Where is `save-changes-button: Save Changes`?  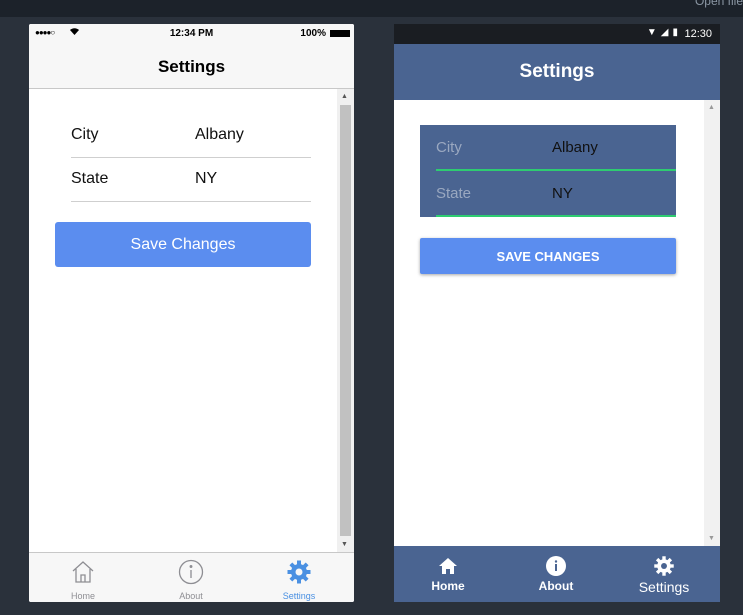 save-changes-button: Save Changes is located at coordinates (183, 244).